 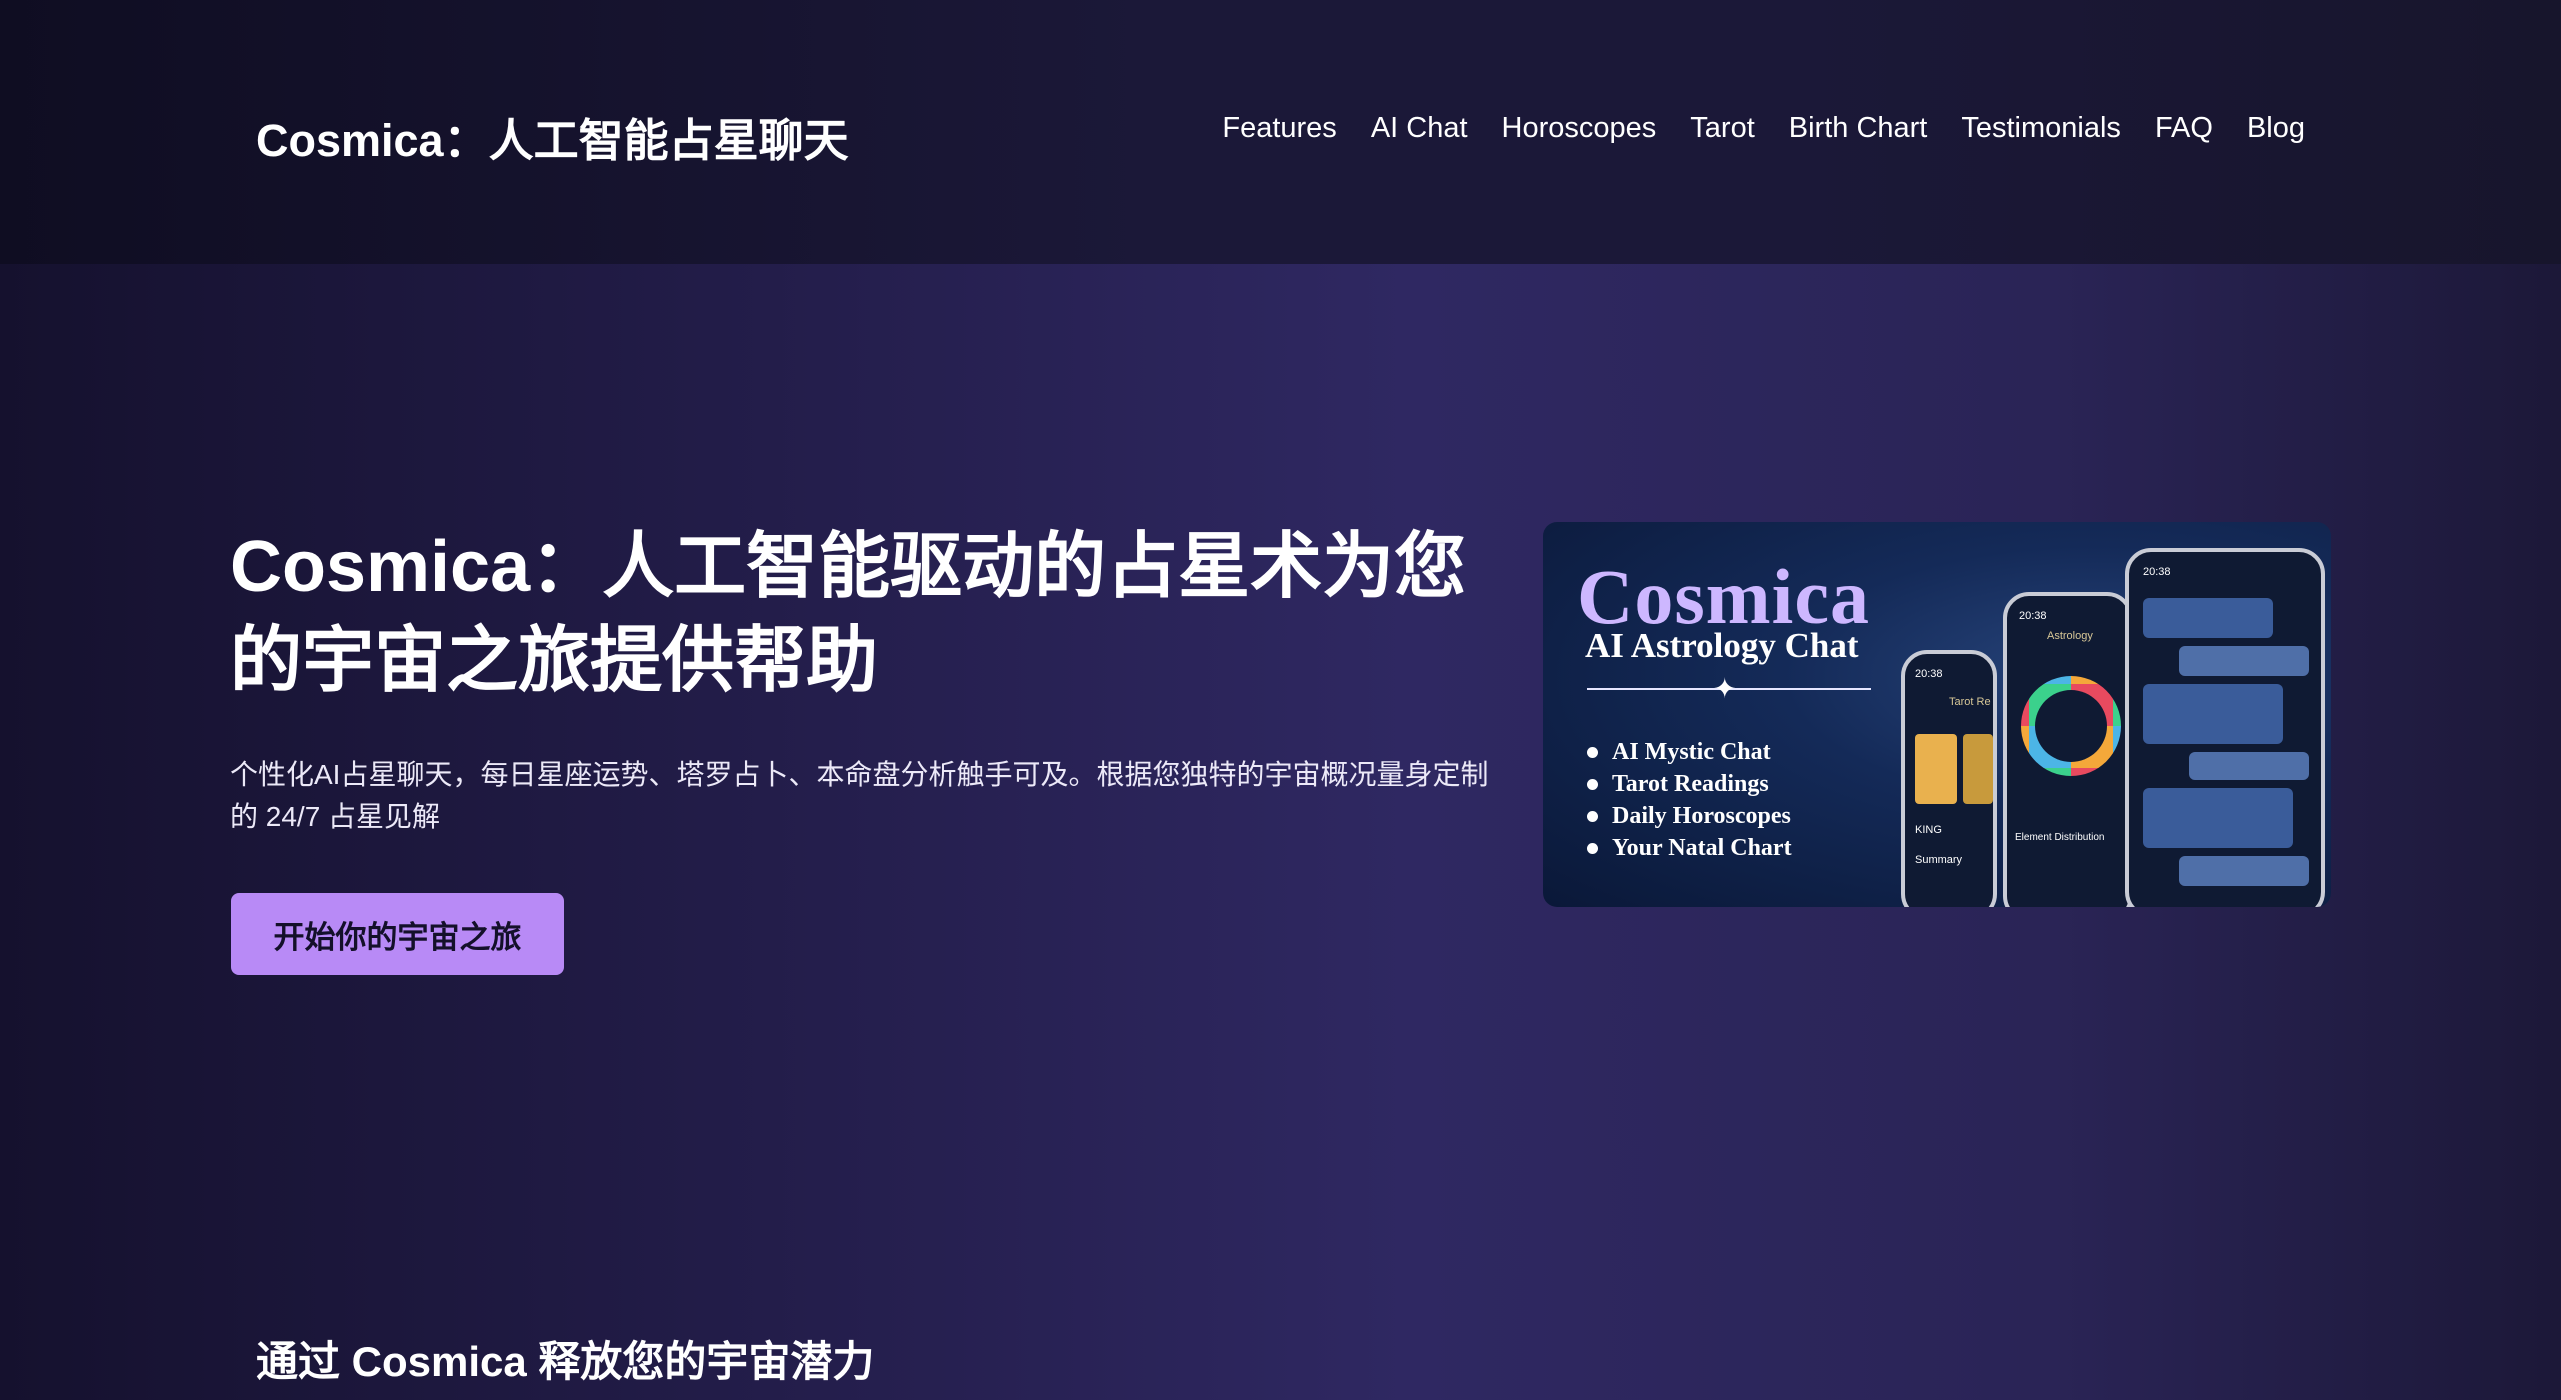 I want to click on phone-mockup-chat: 20:38, so click(x=2225, y=727).